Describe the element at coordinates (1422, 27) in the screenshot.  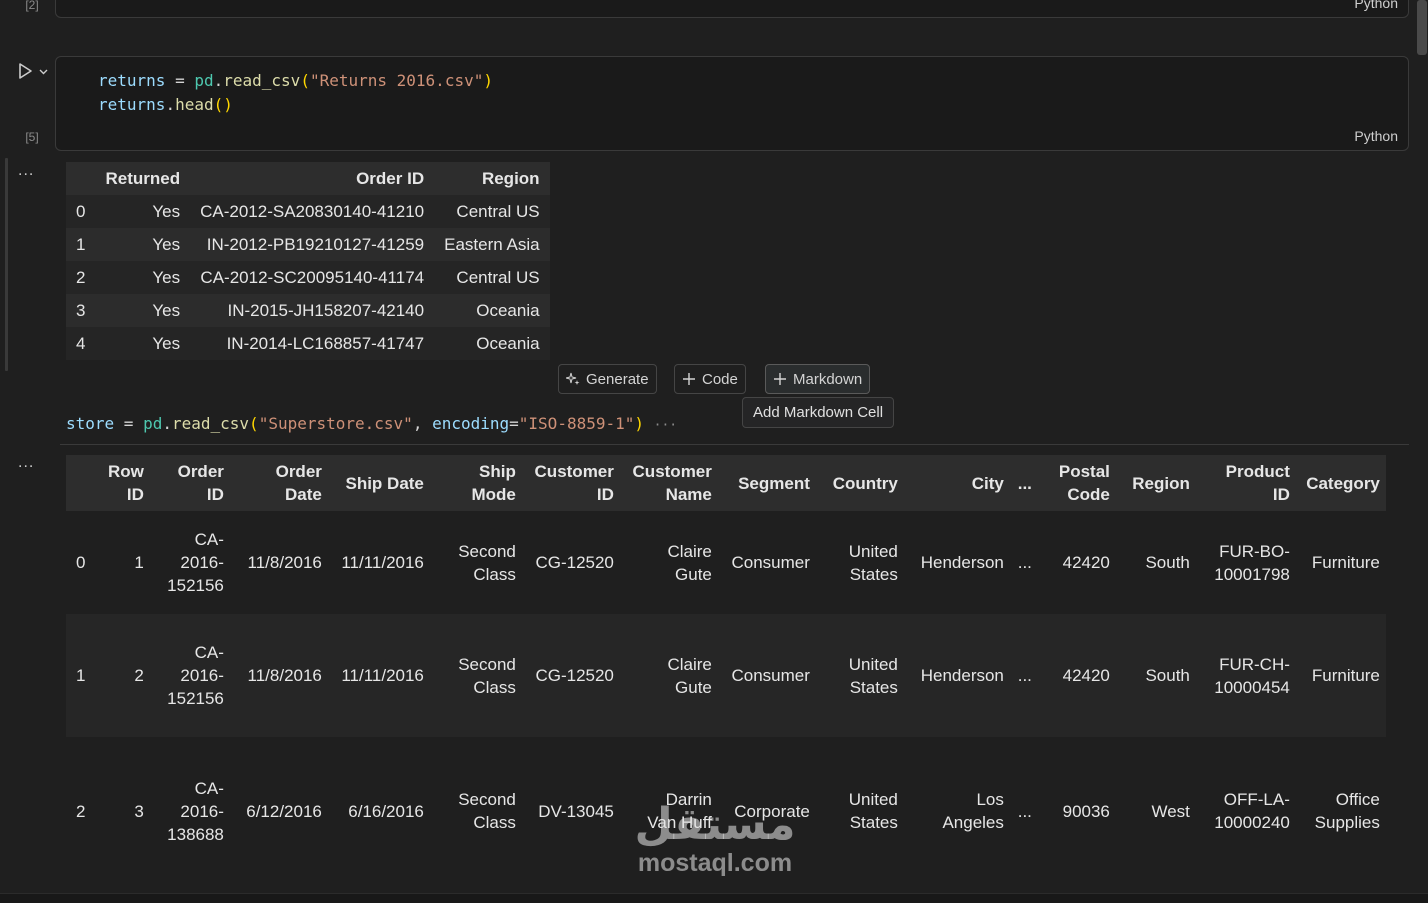
I see `scrollbar-thumb` at that location.